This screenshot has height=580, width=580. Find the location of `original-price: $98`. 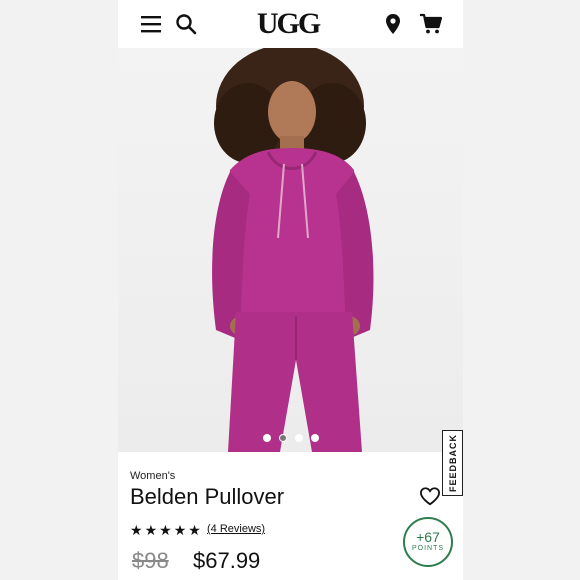

original-price: $98 is located at coordinates (150, 560).